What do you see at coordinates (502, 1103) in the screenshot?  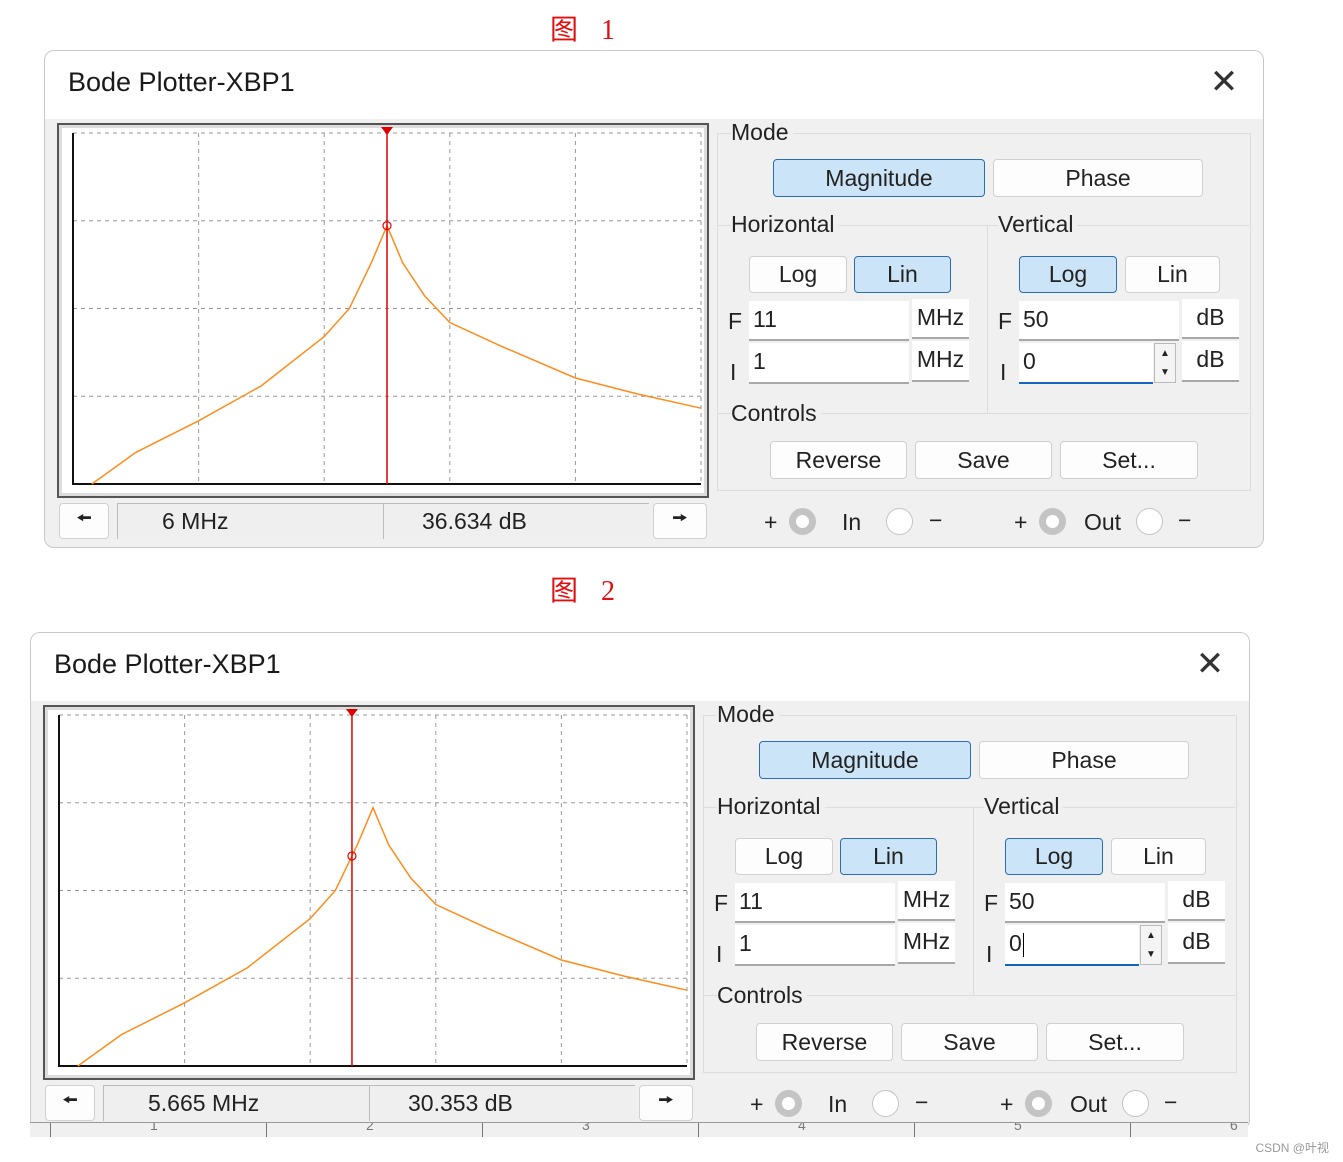 I see `magnitude-readout: 30.353 dB` at bounding box center [502, 1103].